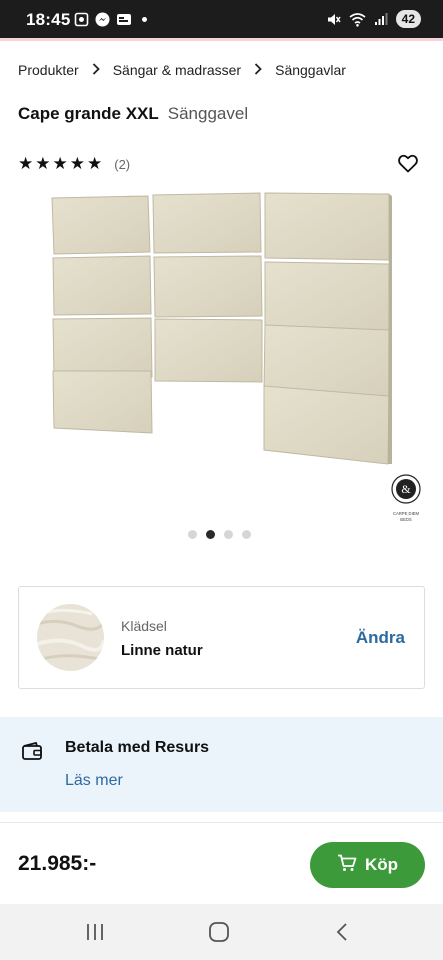  What do you see at coordinates (406, 519) in the screenshot?
I see `svg-text: BEDS` at bounding box center [406, 519].